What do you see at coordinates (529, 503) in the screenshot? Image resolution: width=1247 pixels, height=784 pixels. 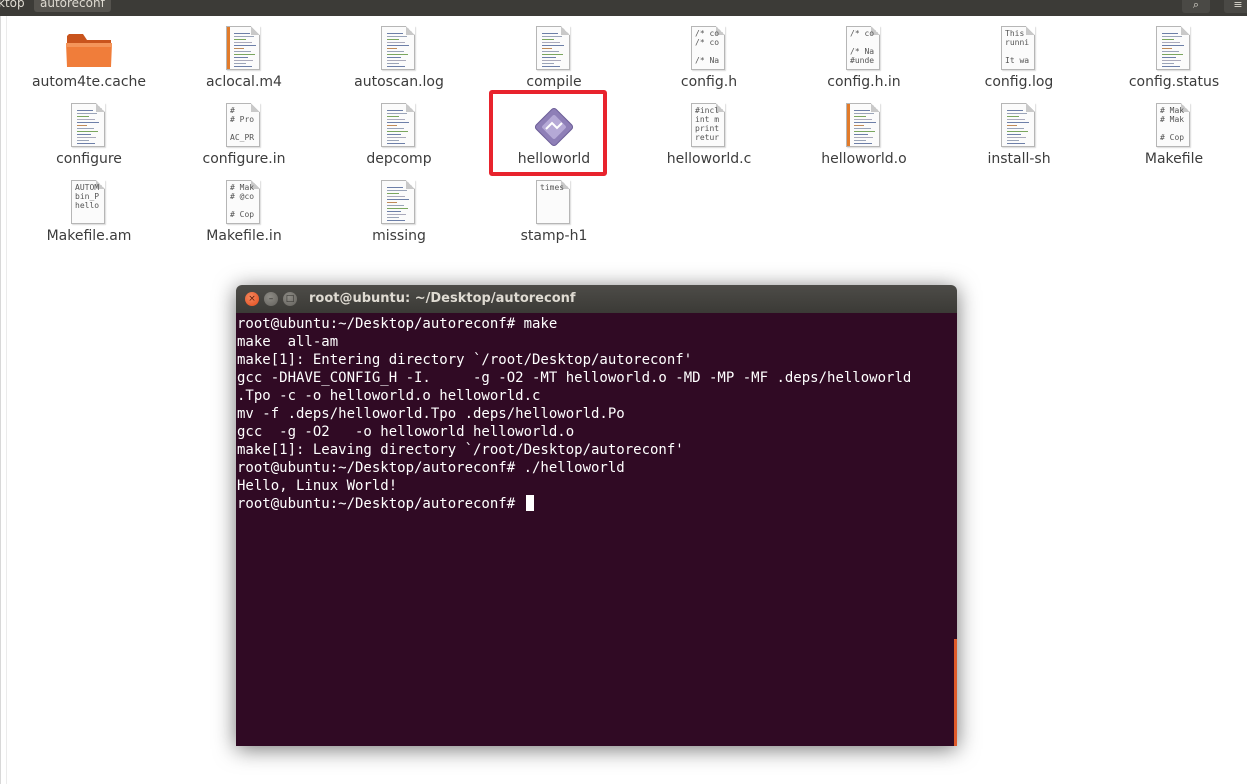 I see `terminal-cursor` at bounding box center [529, 503].